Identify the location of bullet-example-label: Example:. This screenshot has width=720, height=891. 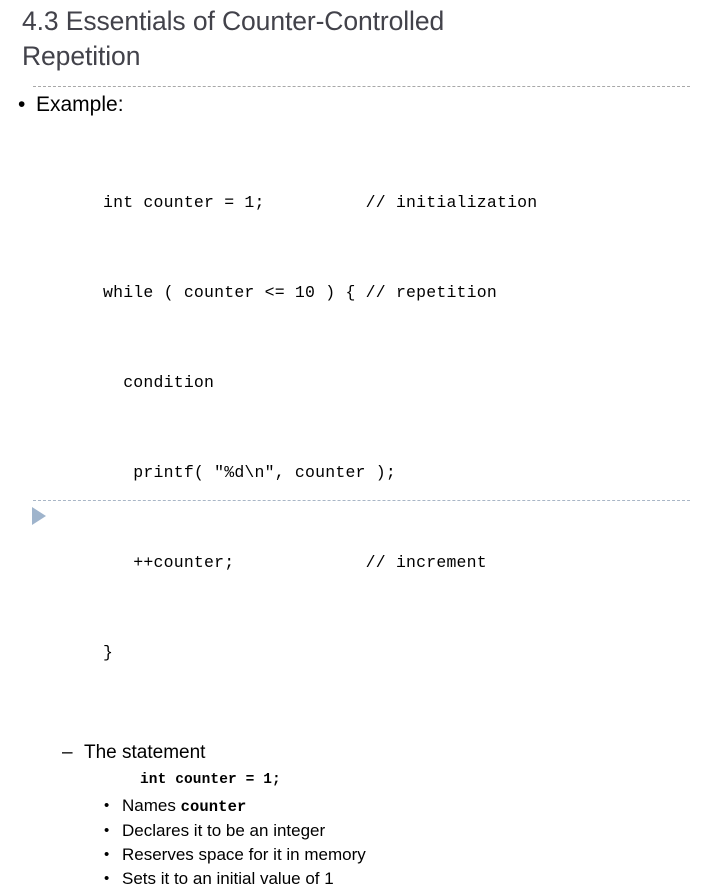
(80, 104).